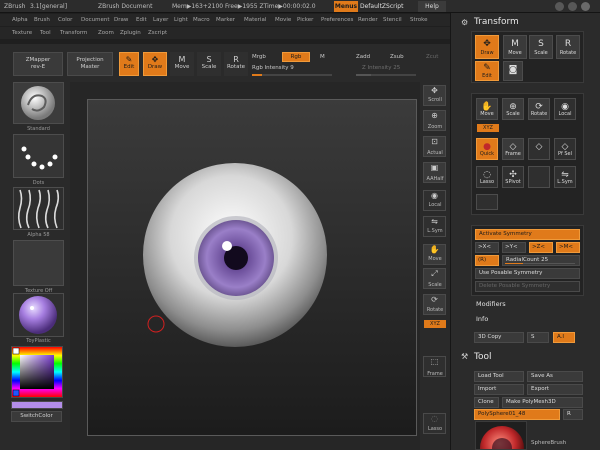 The width and height of the screenshot is (600, 450). I want to click on m-button: M, so click(322, 57).